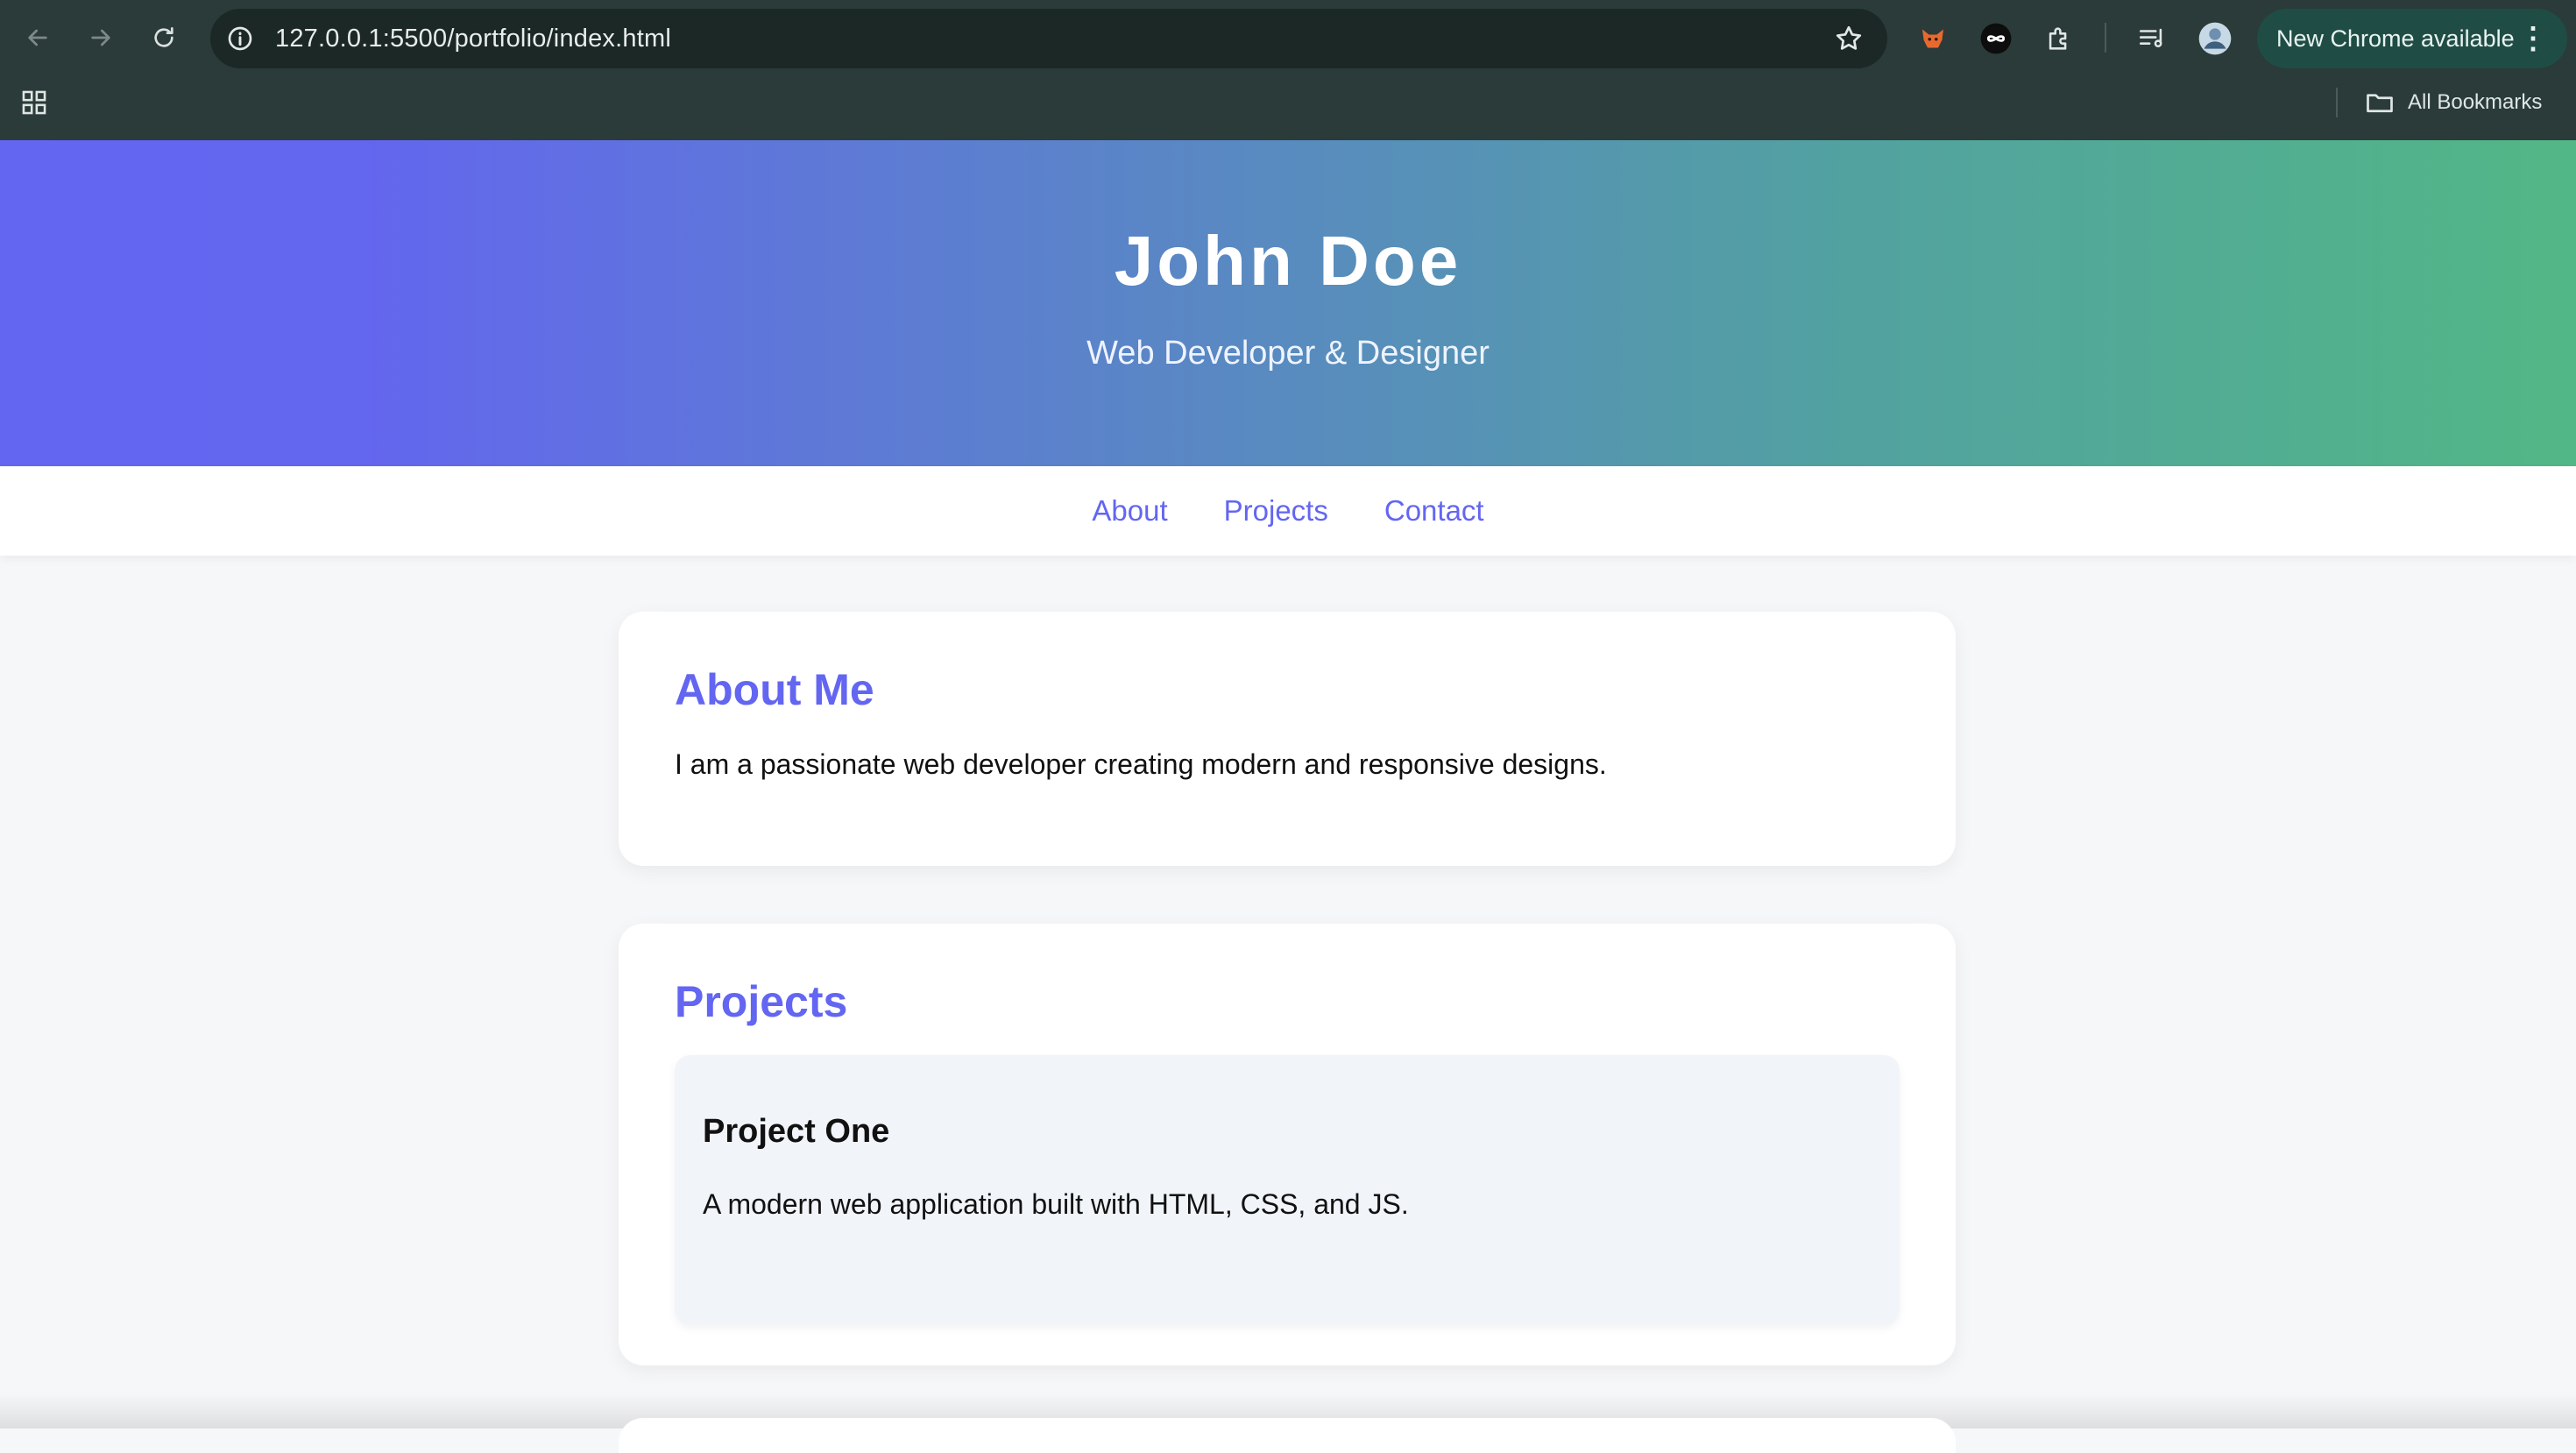 The image size is (2576, 1453). What do you see at coordinates (473, 38) in the screenshot?
I see `url-text: 127.0.0.1:5500/portfolio/index.html` at bounding box center [473, 38].